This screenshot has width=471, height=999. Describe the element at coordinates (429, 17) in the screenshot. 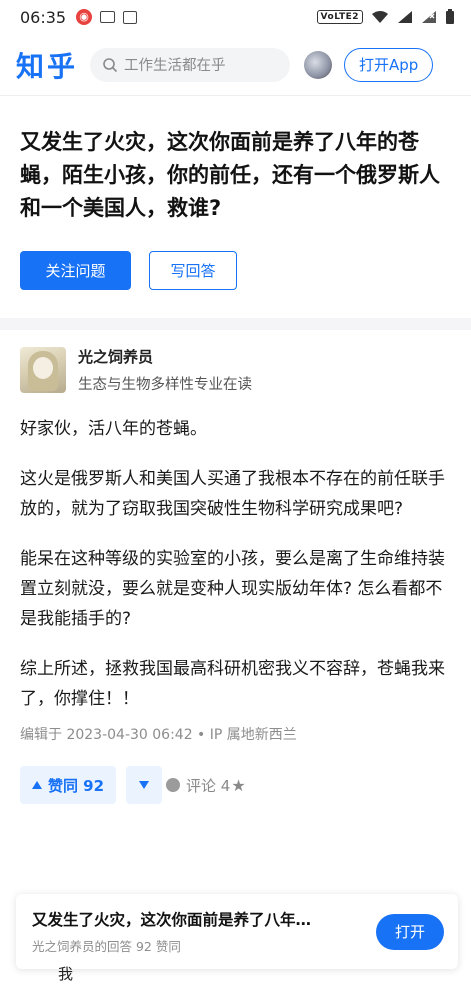

I see `signal-off-icon` at that location.